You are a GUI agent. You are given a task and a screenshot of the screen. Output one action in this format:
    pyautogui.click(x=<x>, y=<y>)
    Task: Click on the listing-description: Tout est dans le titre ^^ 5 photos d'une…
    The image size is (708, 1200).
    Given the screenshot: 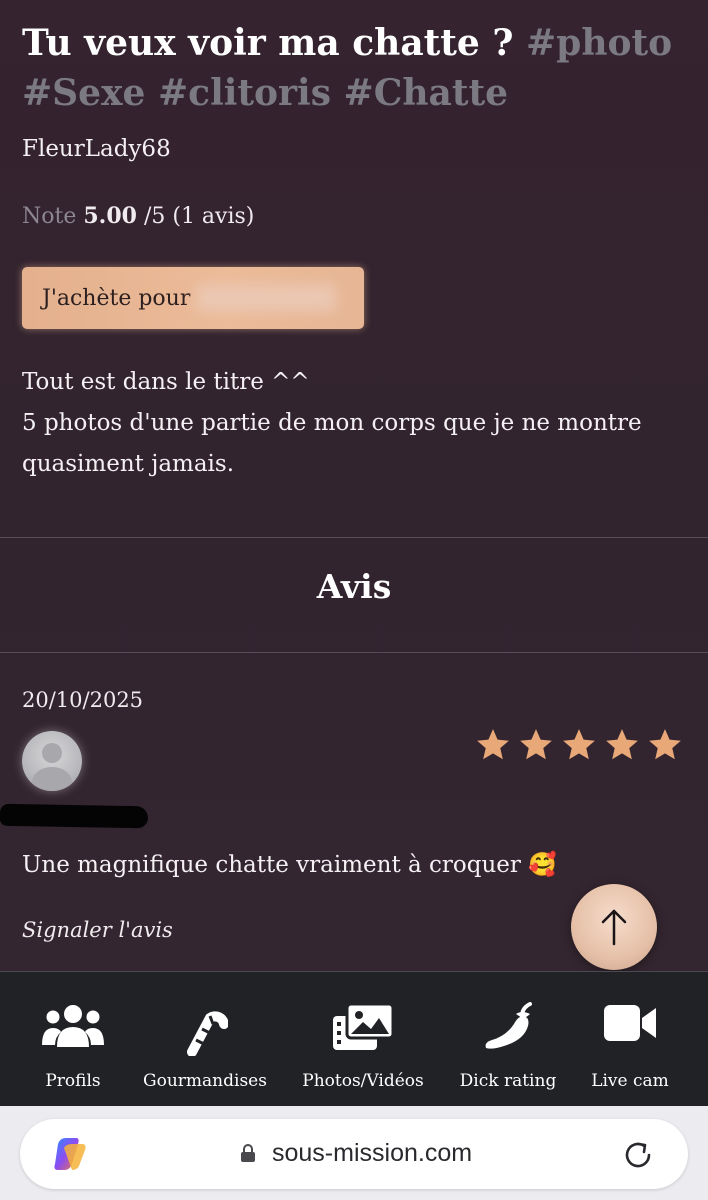 What is the action you would take?
    pyautogui.click(x=352, y=423)
    